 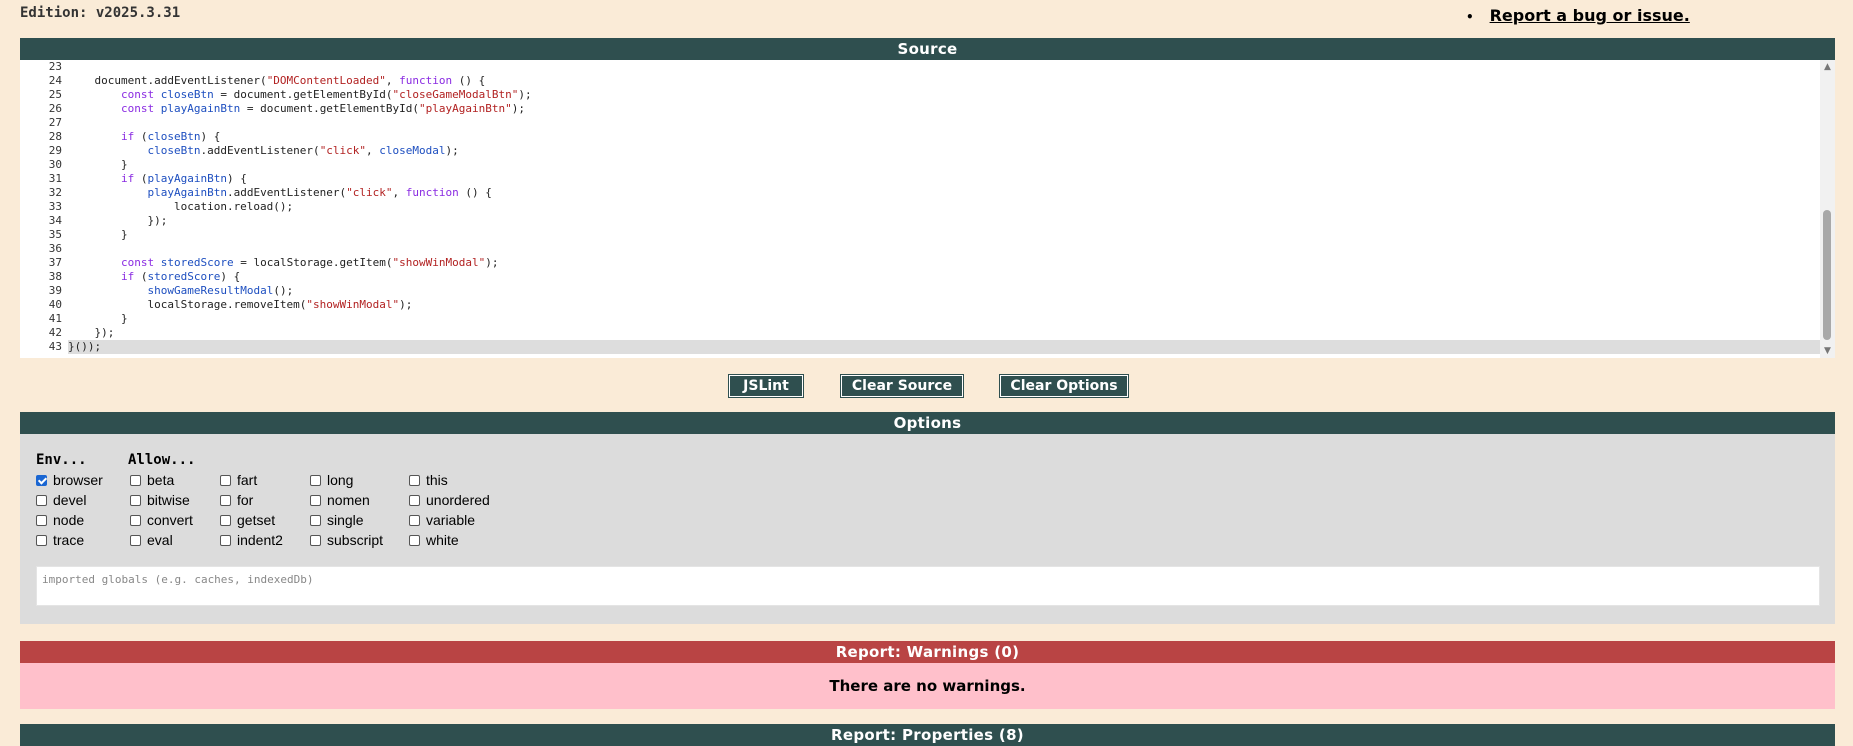 What do you see at coordinates (944, 207) in the screenshot?
I see `line-code: location.reload();` at bounding box center [944, 207].